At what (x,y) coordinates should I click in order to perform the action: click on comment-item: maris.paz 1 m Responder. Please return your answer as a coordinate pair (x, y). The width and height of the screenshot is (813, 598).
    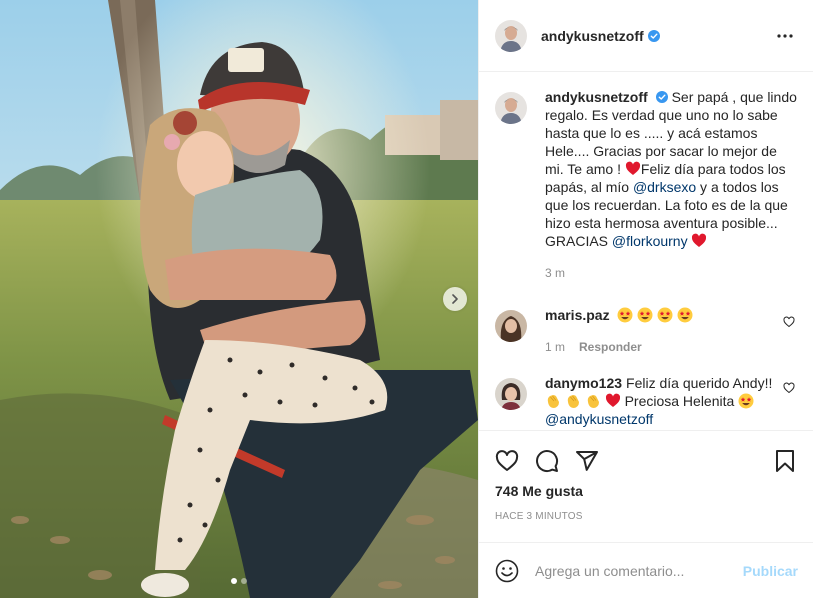
    Looking at the image, I should click on (646, 331).